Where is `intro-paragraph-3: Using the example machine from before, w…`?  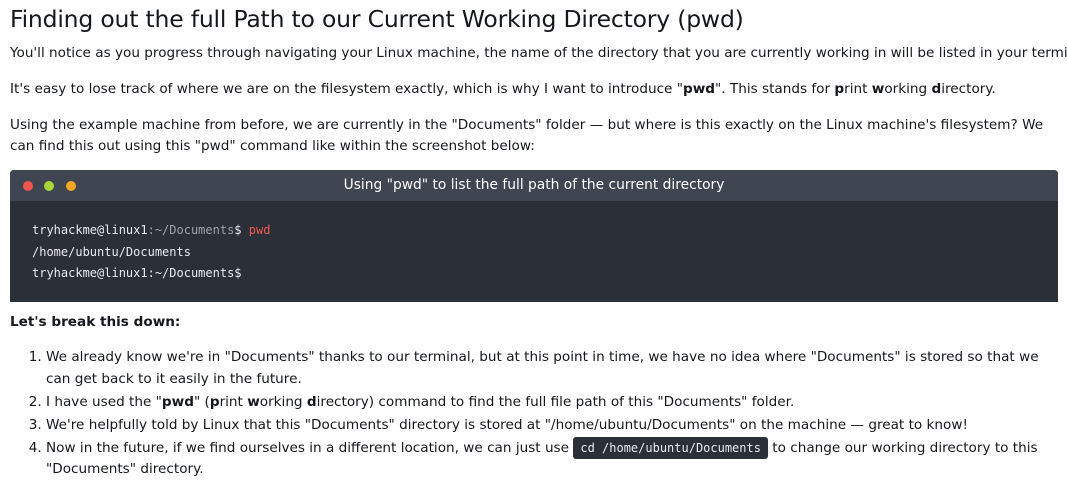
intro-paragraph-3: Using the example machine from before, w… is located at coordinates (527, 135).